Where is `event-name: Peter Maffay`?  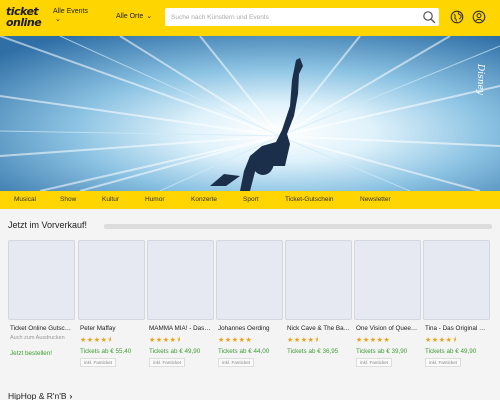 event-name: Peter Maffay is located at coordinates (98, 328).